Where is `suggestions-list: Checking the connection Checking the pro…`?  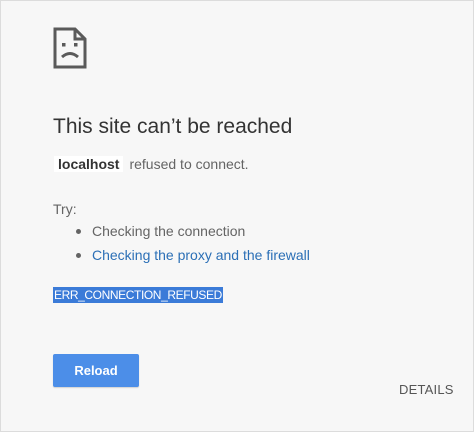
suggestions-list: Checking the connection Checking the pro… is located at coordinates (181, 247).